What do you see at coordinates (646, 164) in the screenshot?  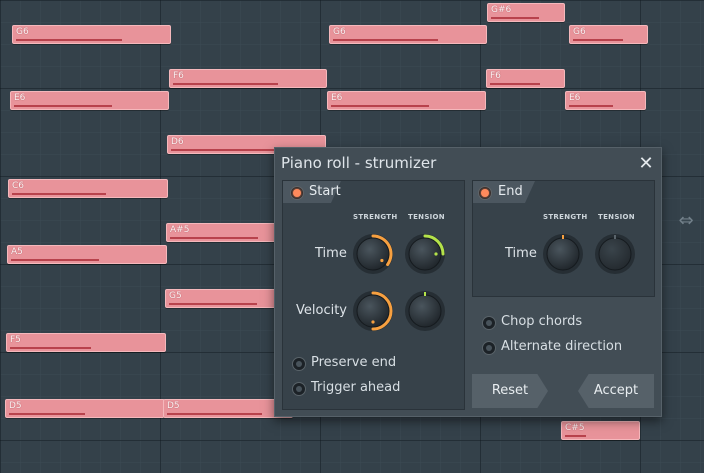 I see `close-icon: ✕` at bounding box center [646, 164].